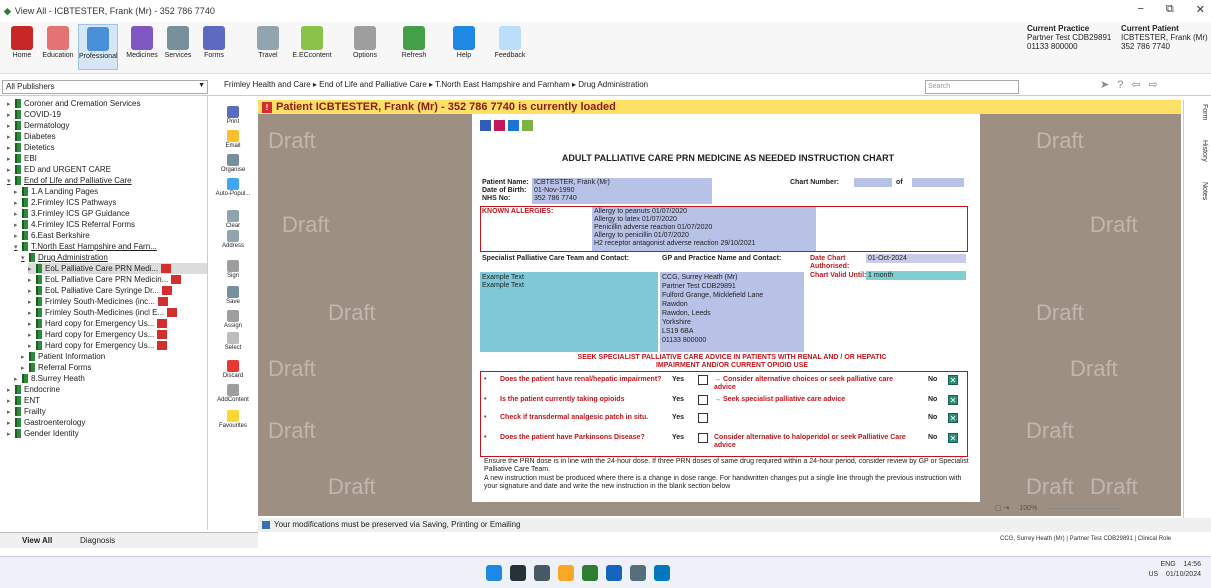  I want to click on task-view-icon, so click(518, 573).